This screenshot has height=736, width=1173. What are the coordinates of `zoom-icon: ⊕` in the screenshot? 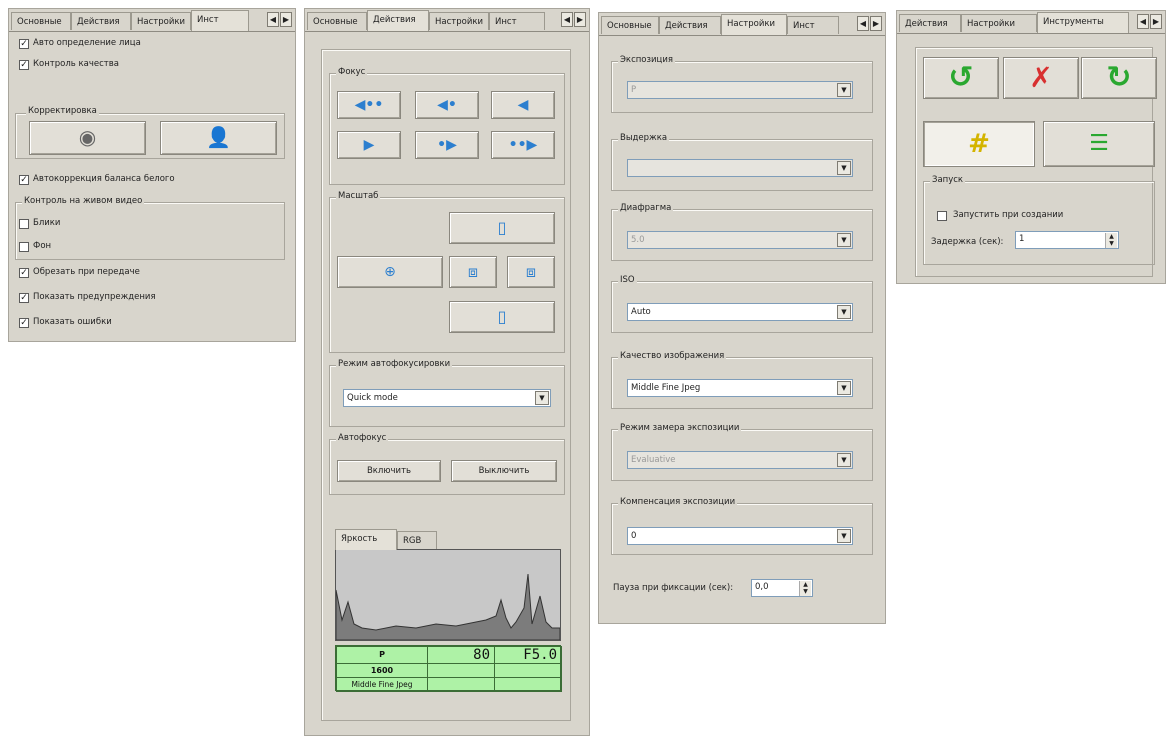 It's located at (390, 272).